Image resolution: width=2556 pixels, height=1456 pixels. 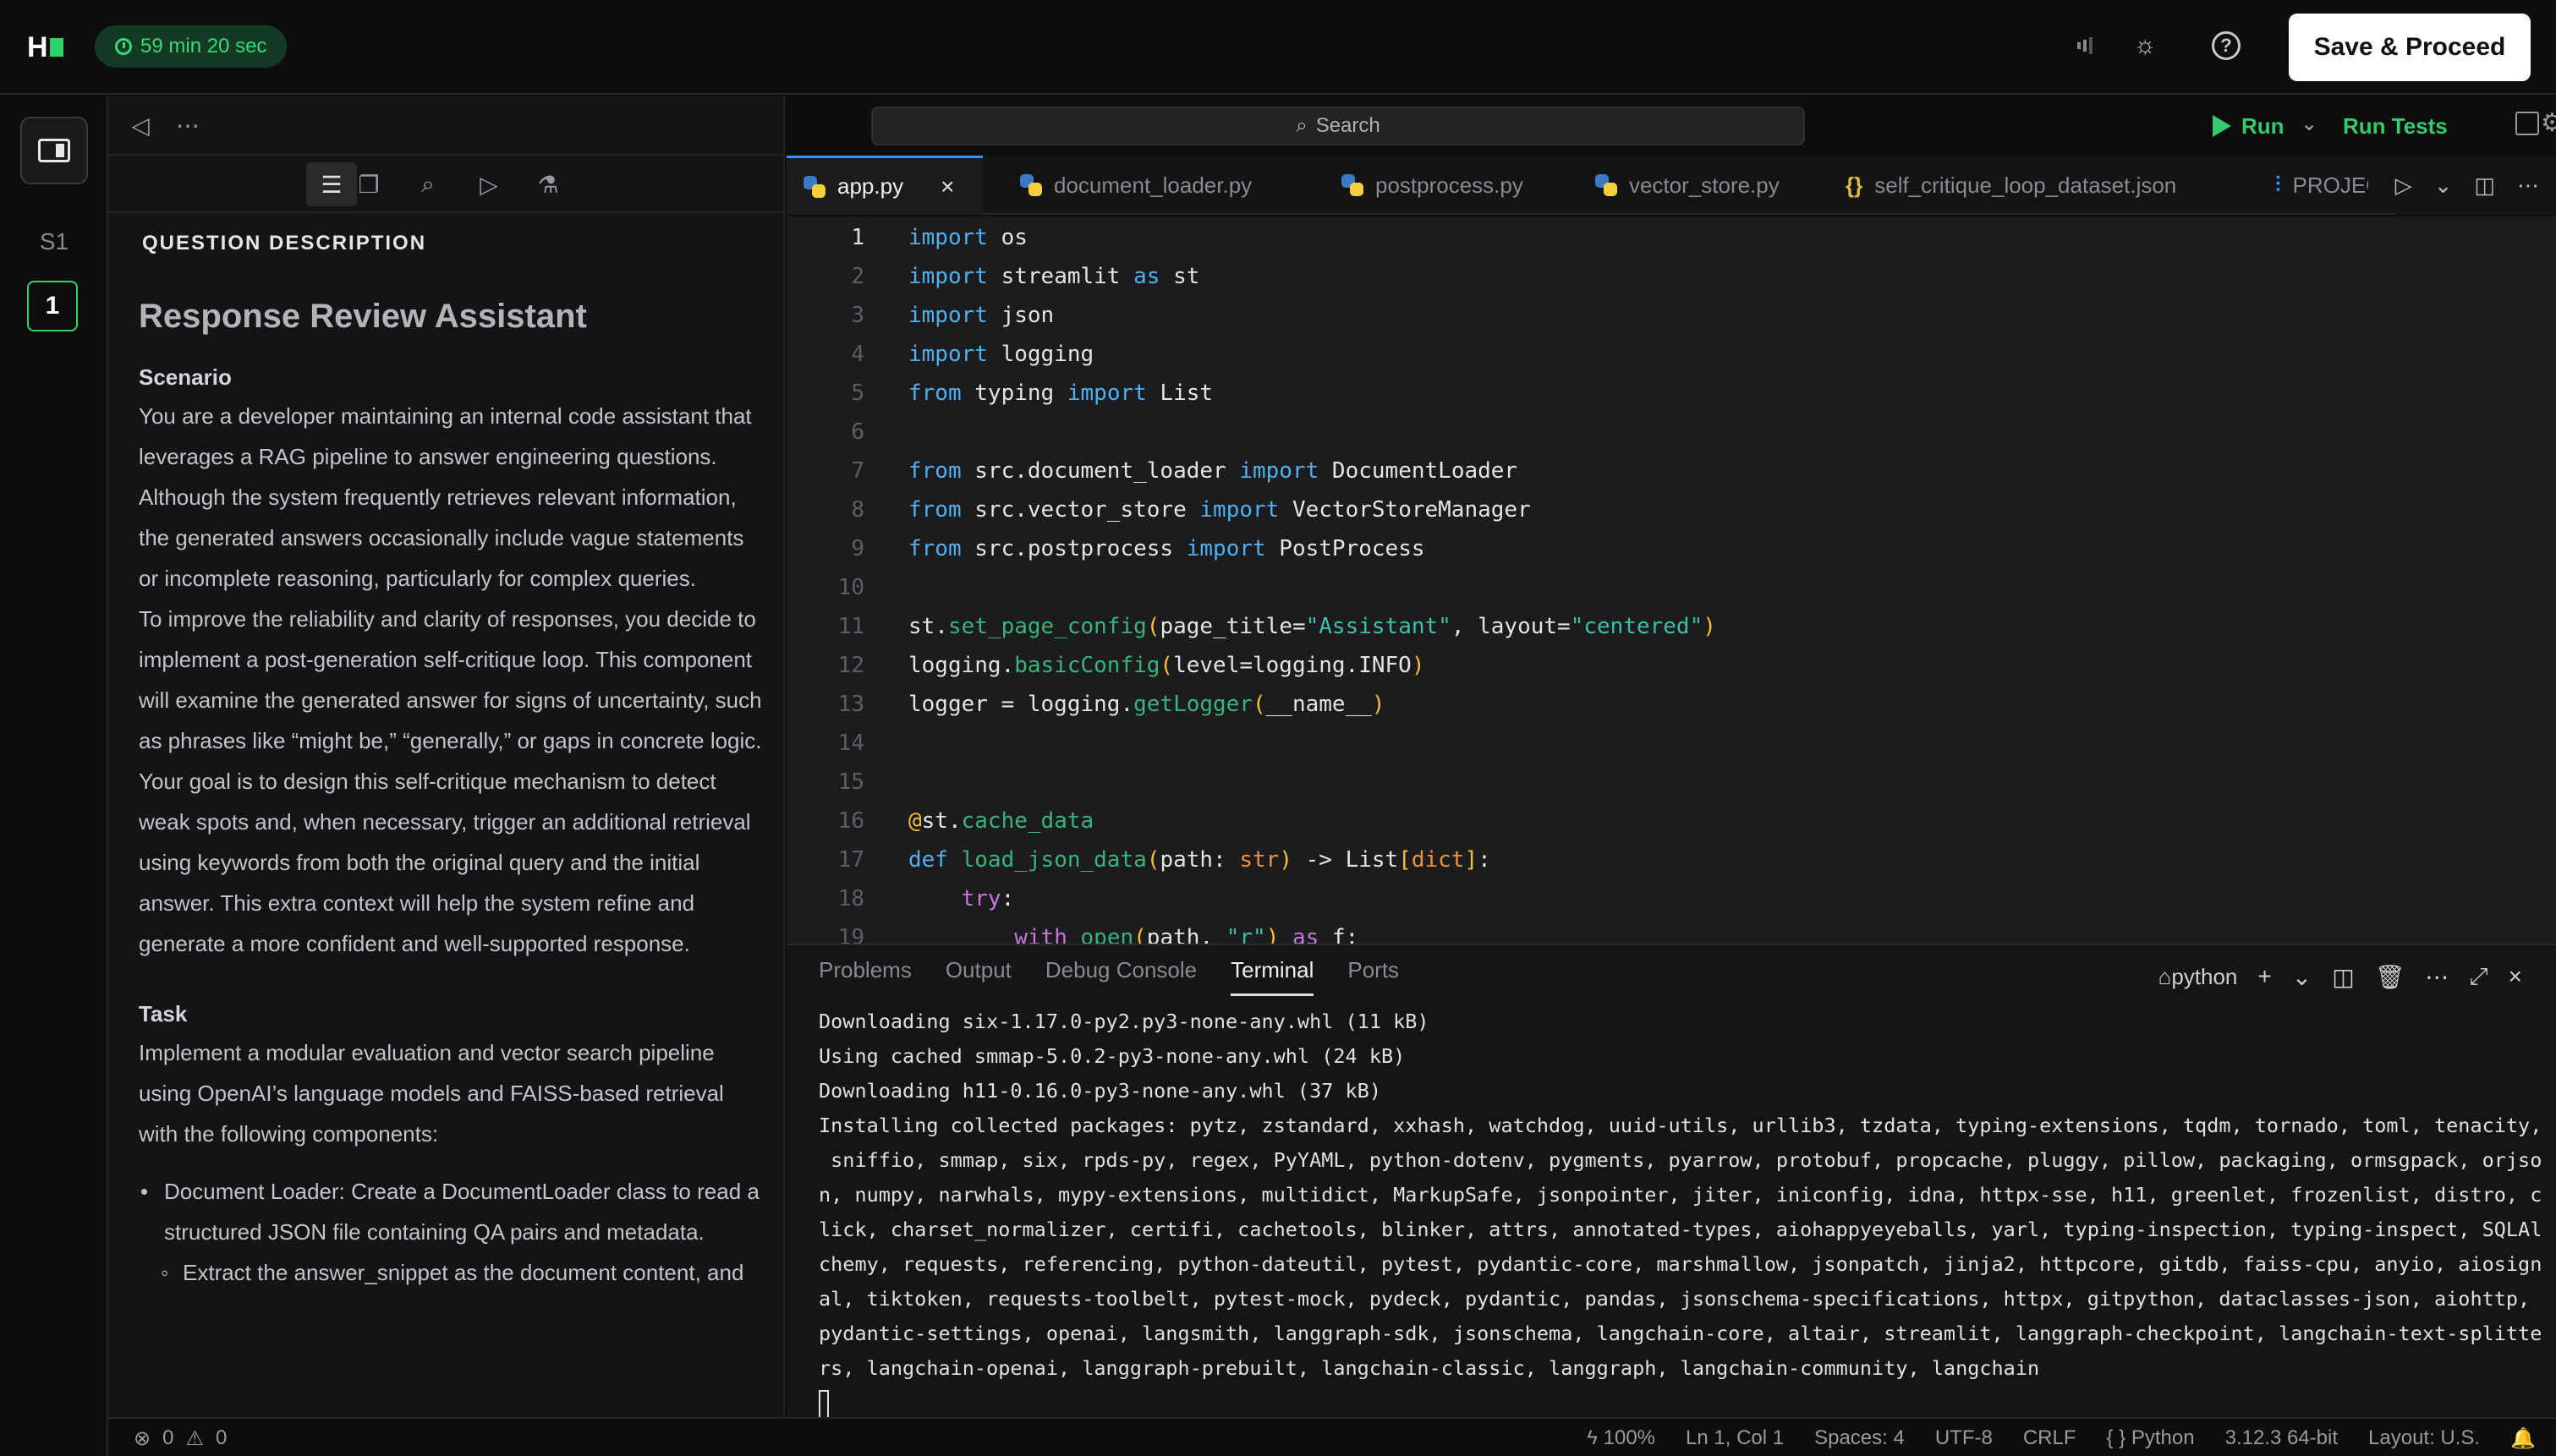 What do you see at coordinates (1860, 1438) in the screenshot?
I see `indentation: Spaces: 4` at bounding box center [1860, 1438].